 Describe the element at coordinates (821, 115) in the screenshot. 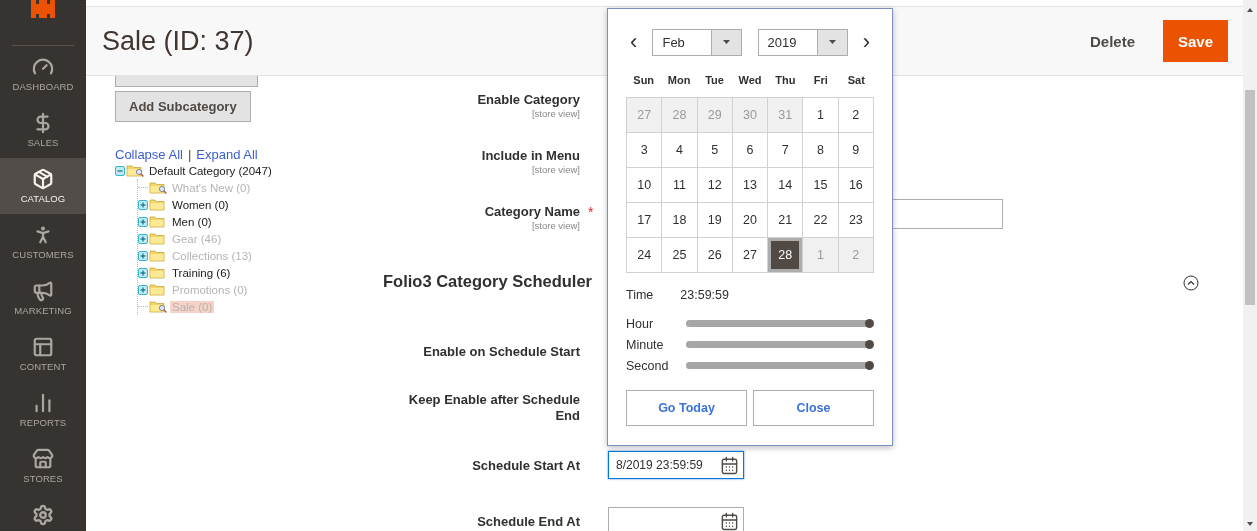

I see `day-cell: 1` at that location.